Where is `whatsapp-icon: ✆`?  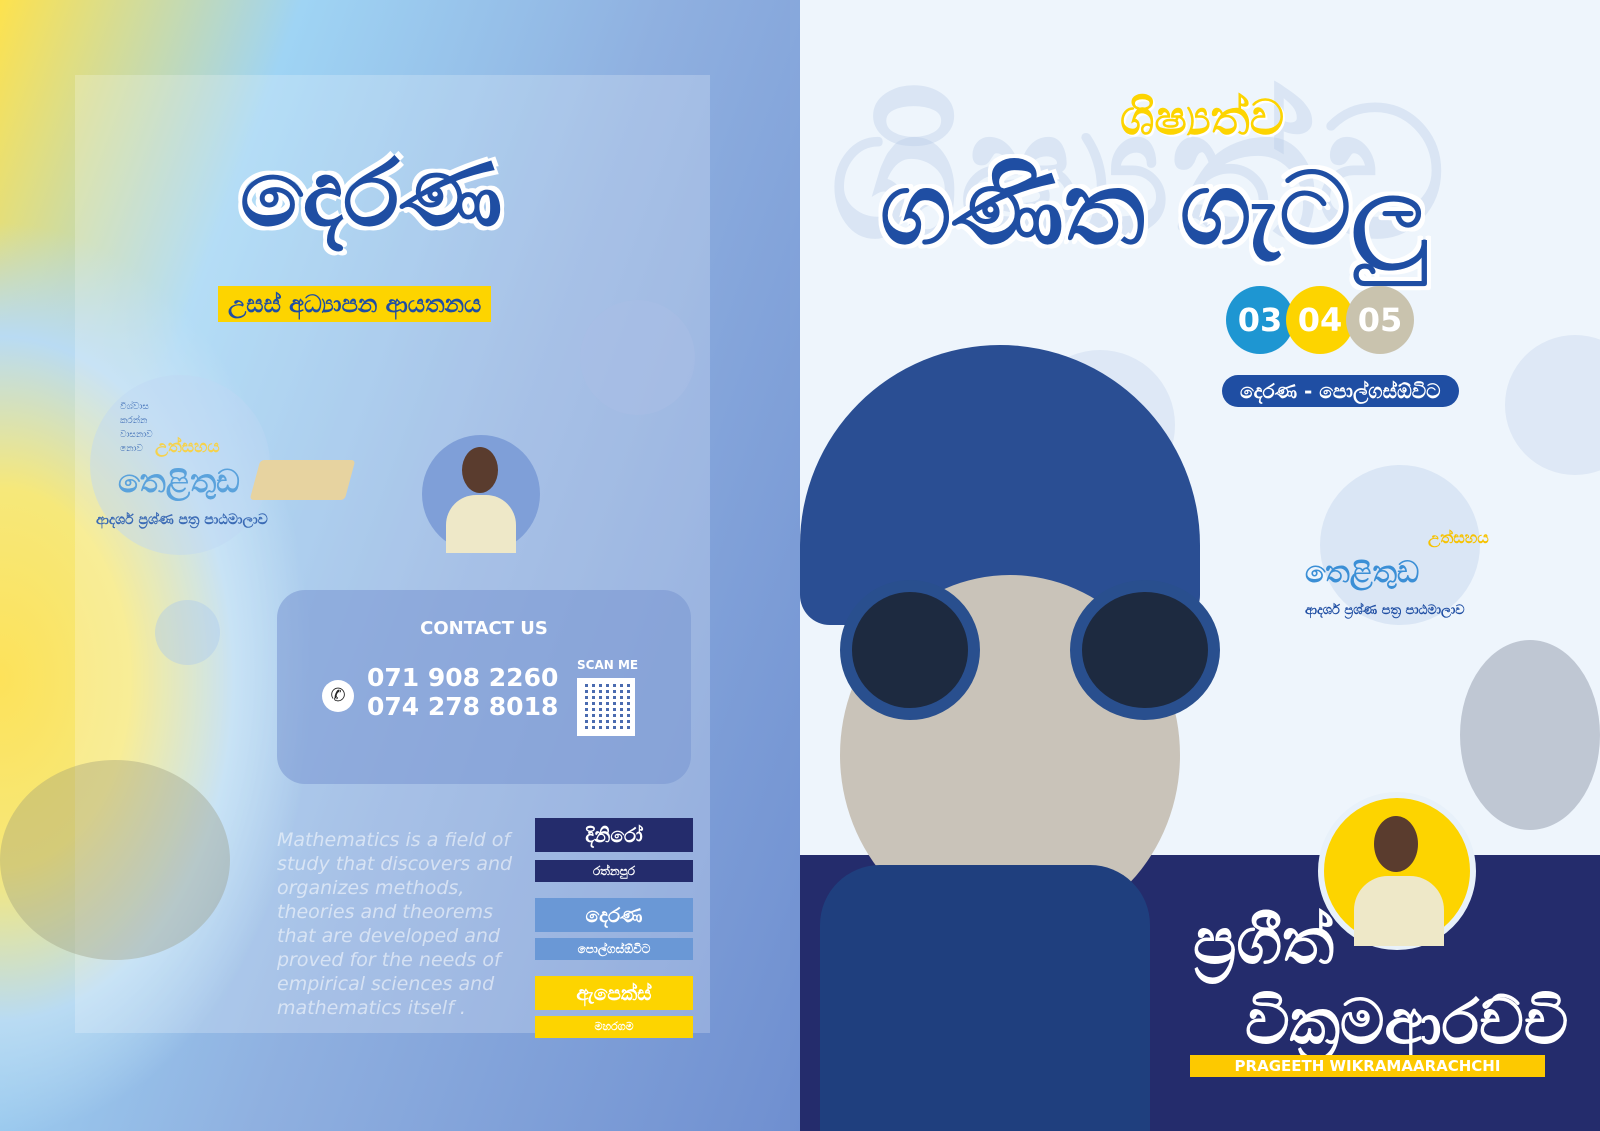 whatsapp-icon: ✆ is located at coordinates (338, 696).